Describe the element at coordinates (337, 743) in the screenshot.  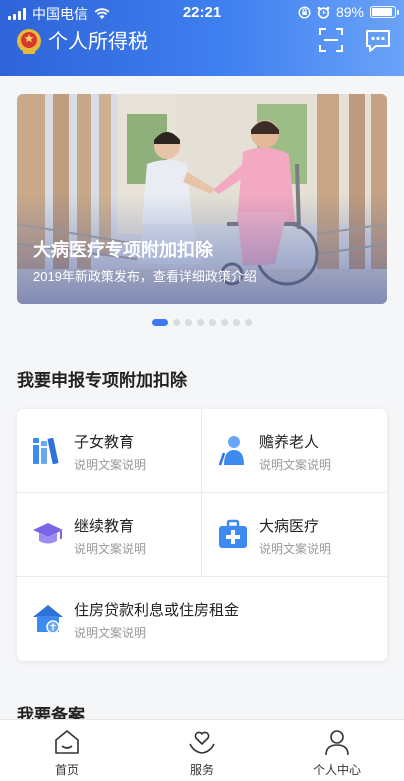
I see `user-icon` at that location.